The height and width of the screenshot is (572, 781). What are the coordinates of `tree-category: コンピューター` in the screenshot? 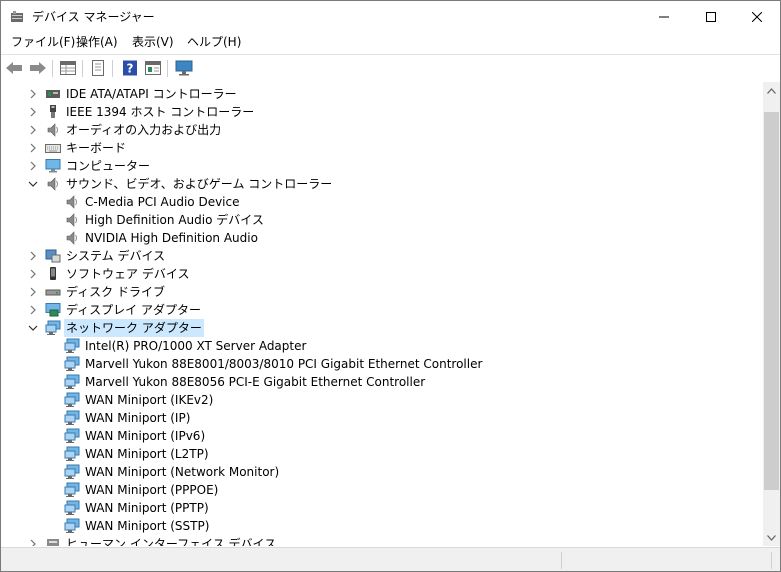 It's located at (381, 166).